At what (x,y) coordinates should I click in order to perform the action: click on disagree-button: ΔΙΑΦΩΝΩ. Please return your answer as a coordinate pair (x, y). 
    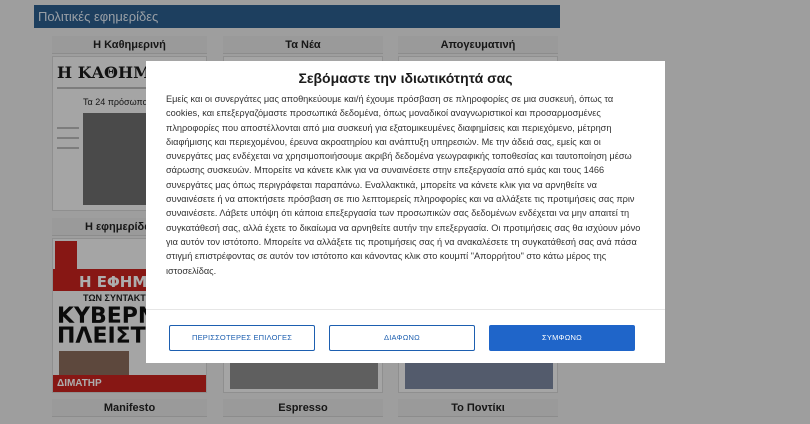
    Looking at the image, I should click on (402, 338).